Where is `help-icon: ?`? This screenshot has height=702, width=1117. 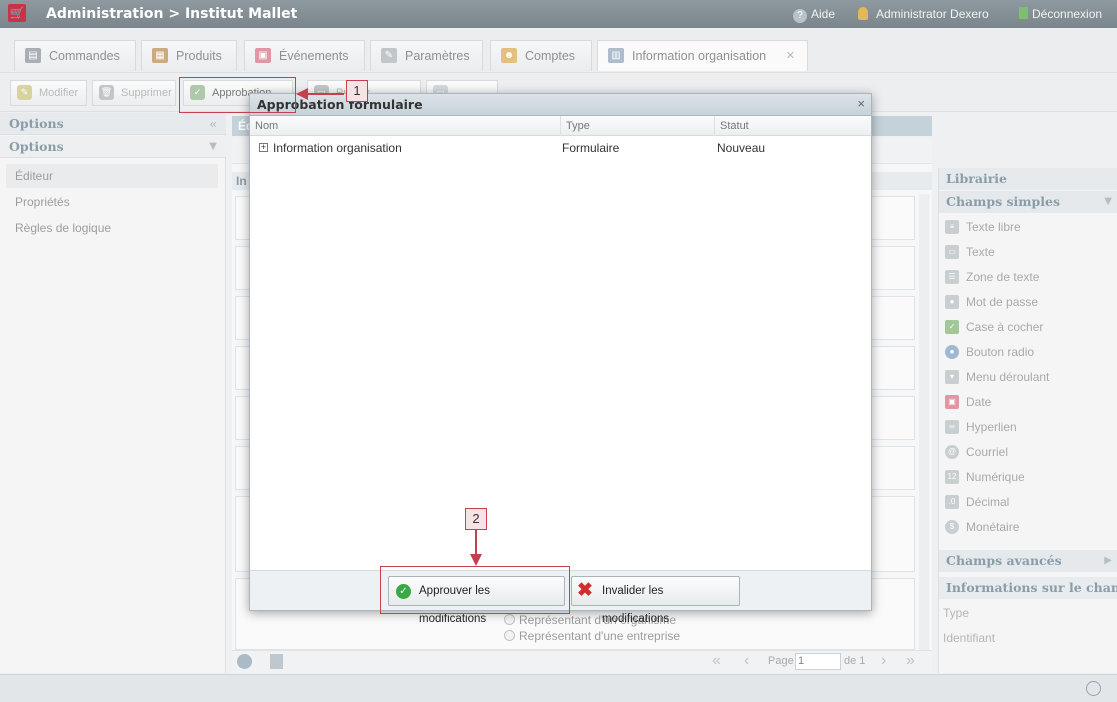
help-icon: ? is located at coordinates (800, 16).